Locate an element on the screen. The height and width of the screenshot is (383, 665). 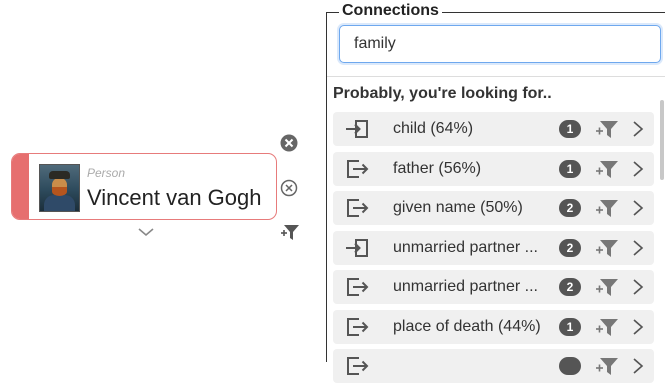
close-circle-icon is located at coordinates (289, 143).